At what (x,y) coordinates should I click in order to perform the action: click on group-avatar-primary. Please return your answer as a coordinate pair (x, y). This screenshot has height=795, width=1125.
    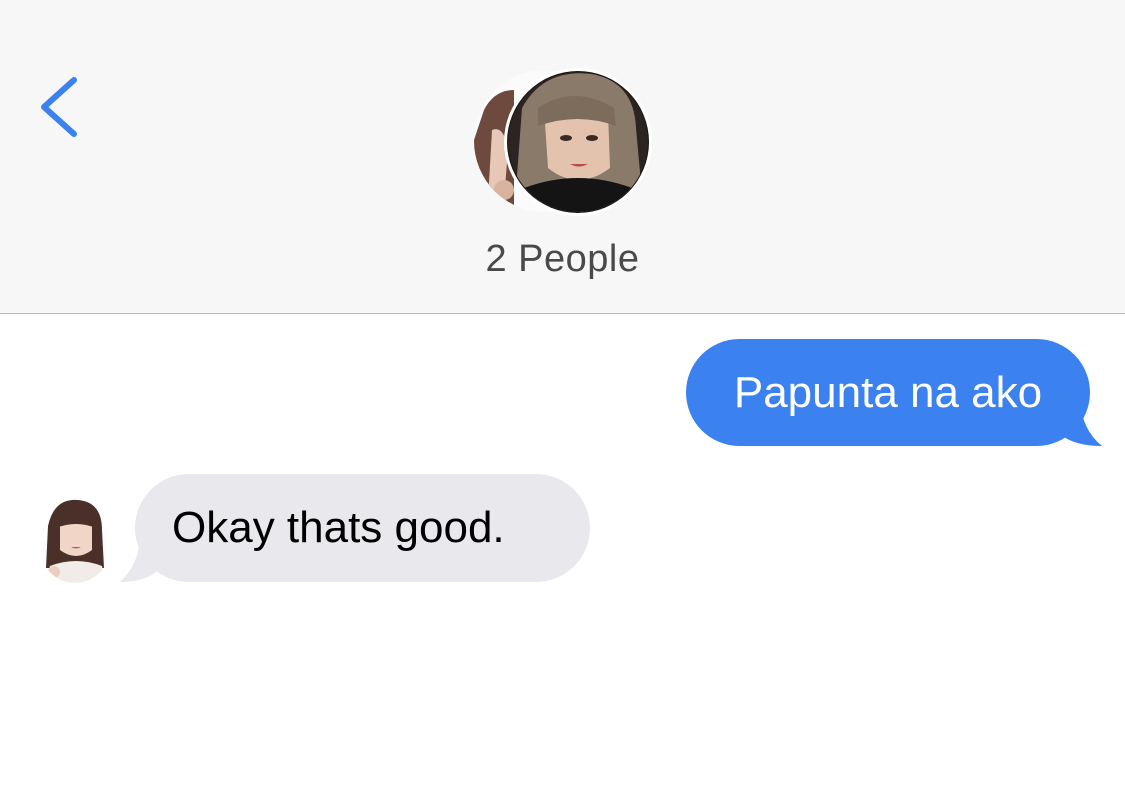
    Looking at the image, I should click on (578, 142).